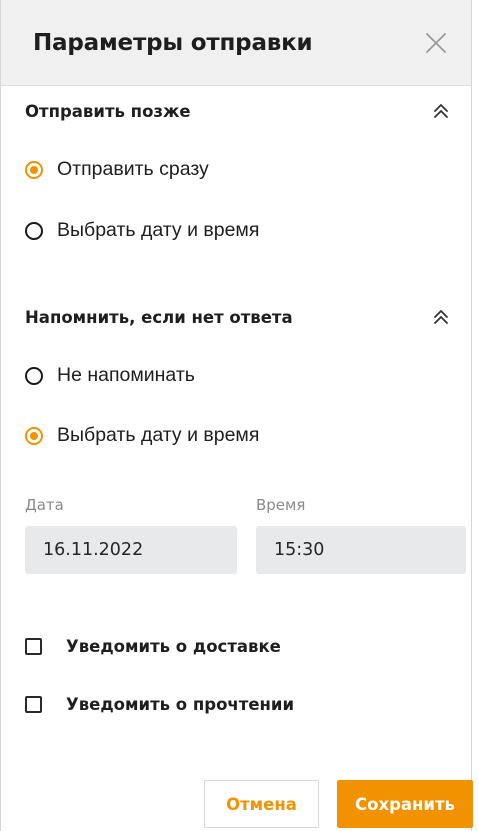  Describe the element at coordinates (405, 804) in the screenshot. I see `save-button: Сохранить` at that location.